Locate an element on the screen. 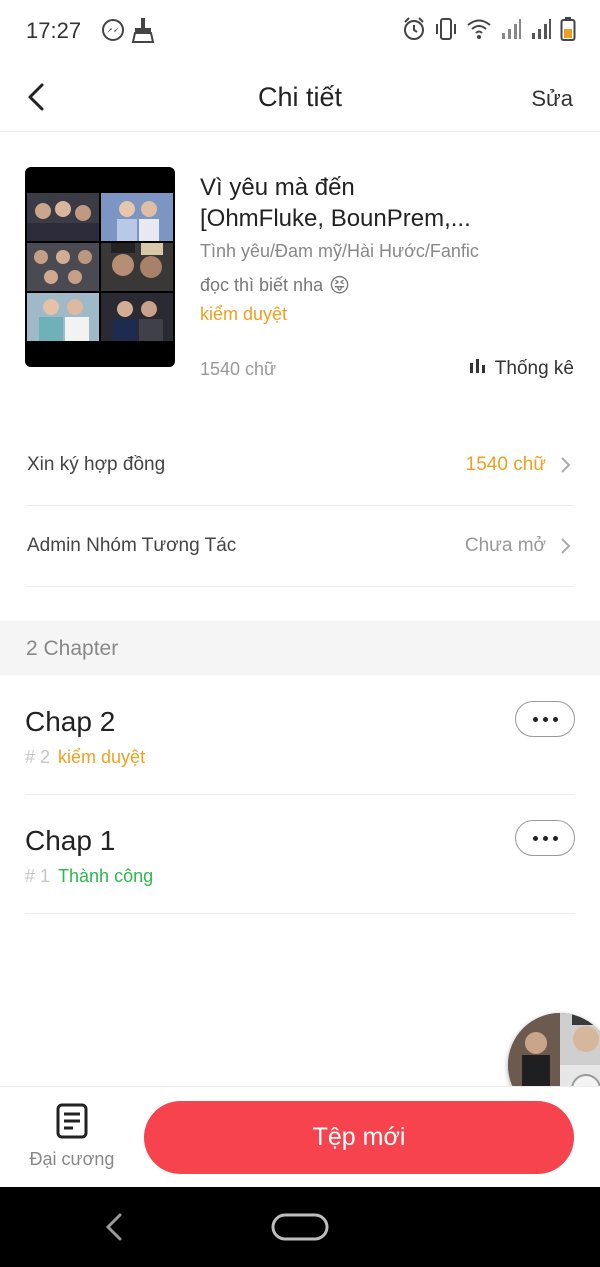 This screenshot has width=600, height=1267. battery-icon is located at coordinates (568, 31).